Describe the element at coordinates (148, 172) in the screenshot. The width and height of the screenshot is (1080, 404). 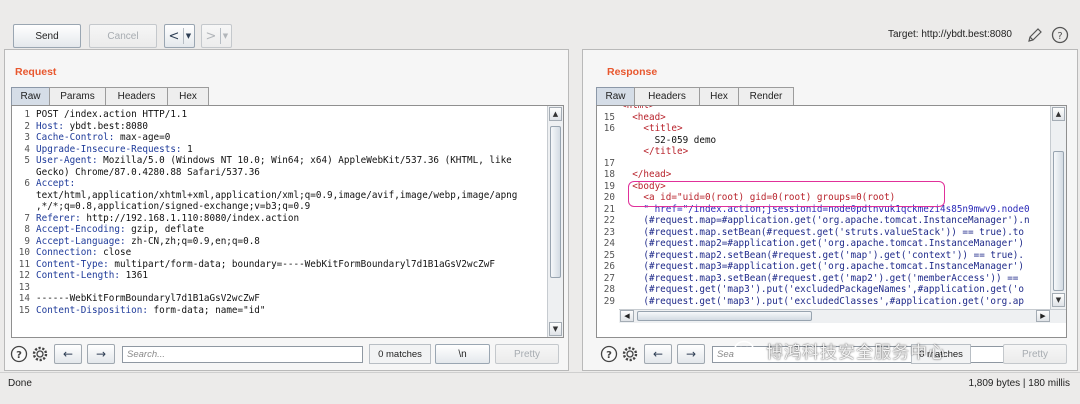
I see `header-value: Gecko) Chrome/87.0.4280.88 Safari/537.36` at that location.